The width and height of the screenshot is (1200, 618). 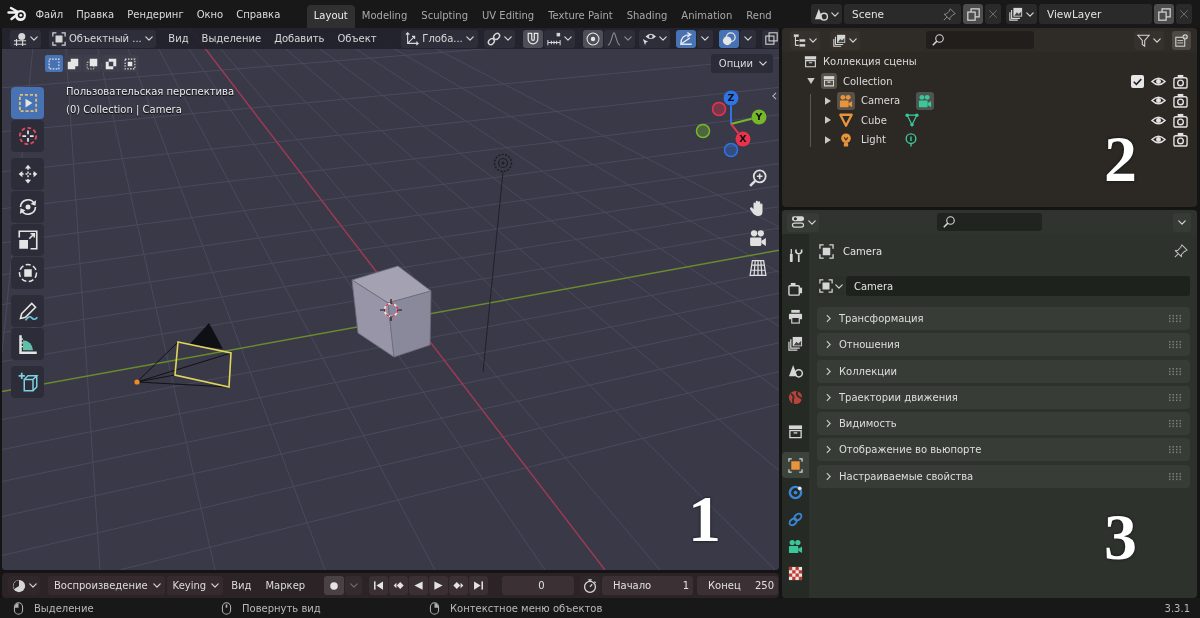 I want to click on end-frame-field: Конец 250, so click(x=737, y=585).